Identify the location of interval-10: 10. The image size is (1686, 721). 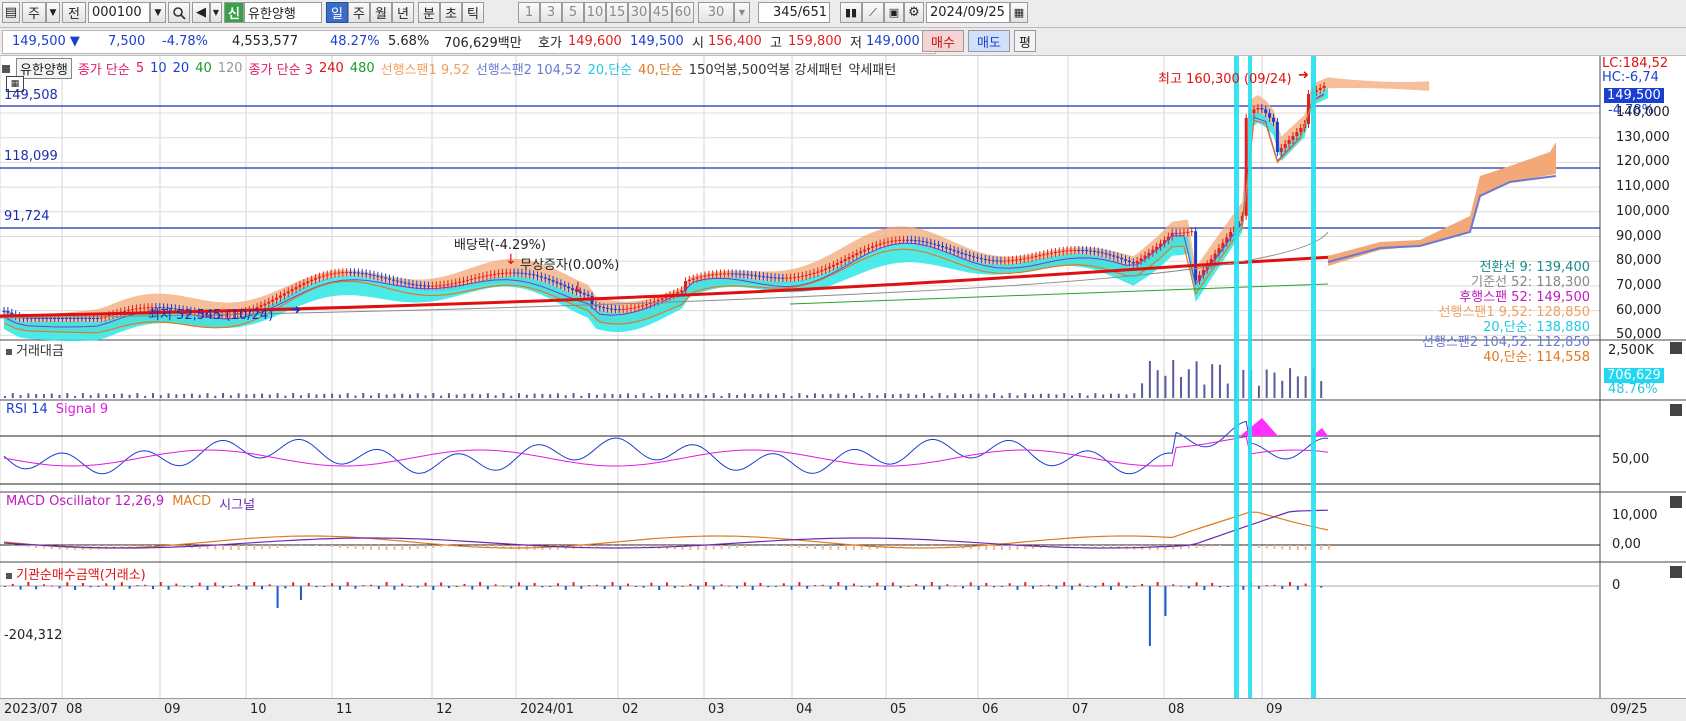
(595, 12).